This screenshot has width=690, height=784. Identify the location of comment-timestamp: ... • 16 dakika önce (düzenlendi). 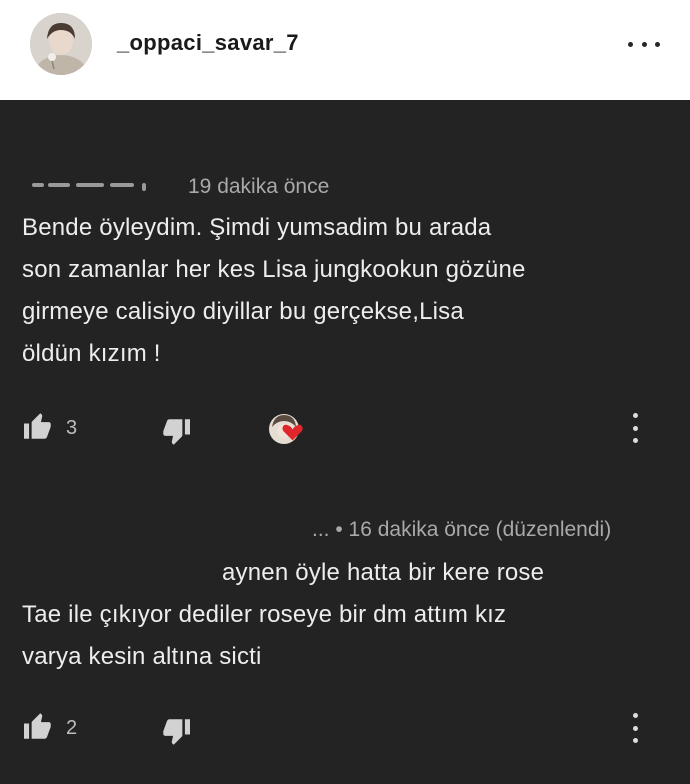
(462, 529).